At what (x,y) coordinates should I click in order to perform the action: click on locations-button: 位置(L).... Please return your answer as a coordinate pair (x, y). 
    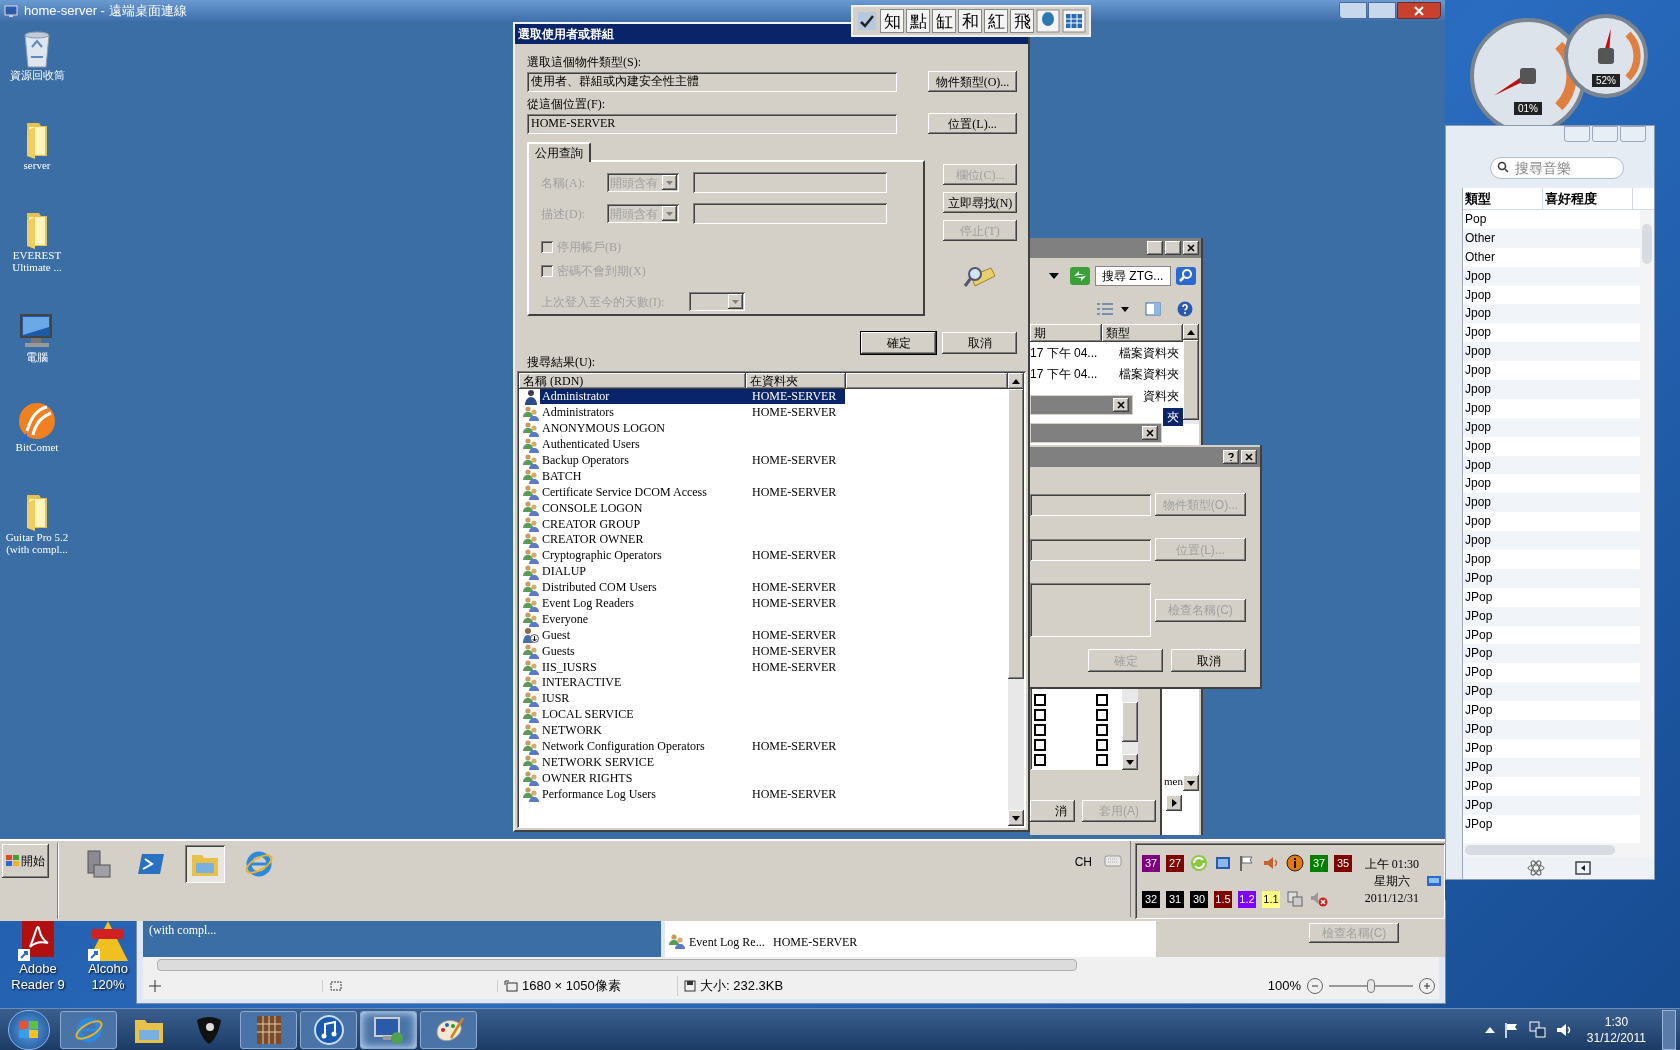
    Looking at the image, I should click on (972, 123).